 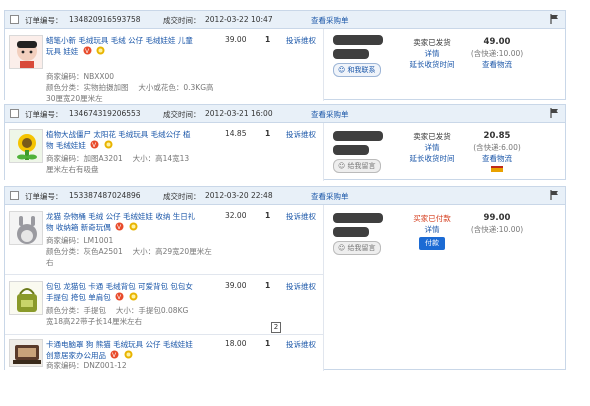 I want to click on order-total: 49.00 (含快递:10.00) 查看物流, so click(x=497, y=53).